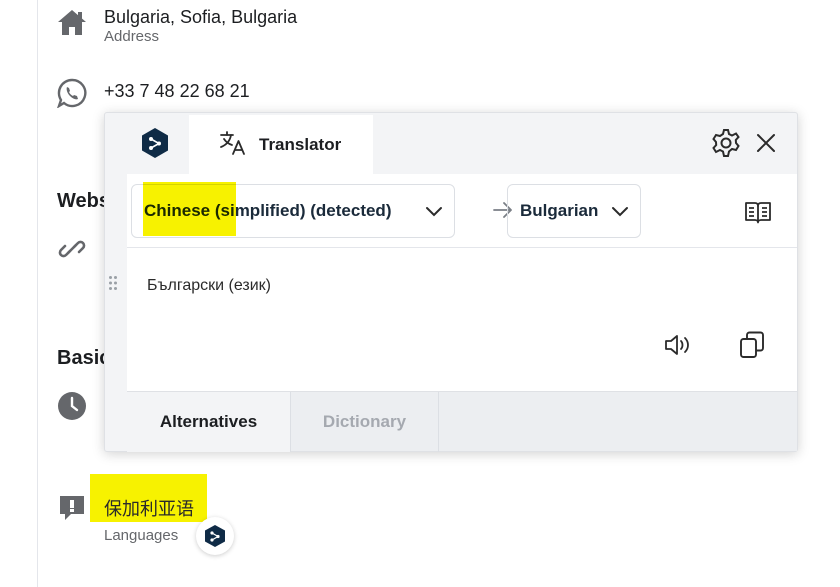 Image resolution: width=840 pixels, height=587 pixels. What do you see at coordinates (155, 143) in the screenshot?
I see `deepl-logo-icon` at bounding box center [155, 143].